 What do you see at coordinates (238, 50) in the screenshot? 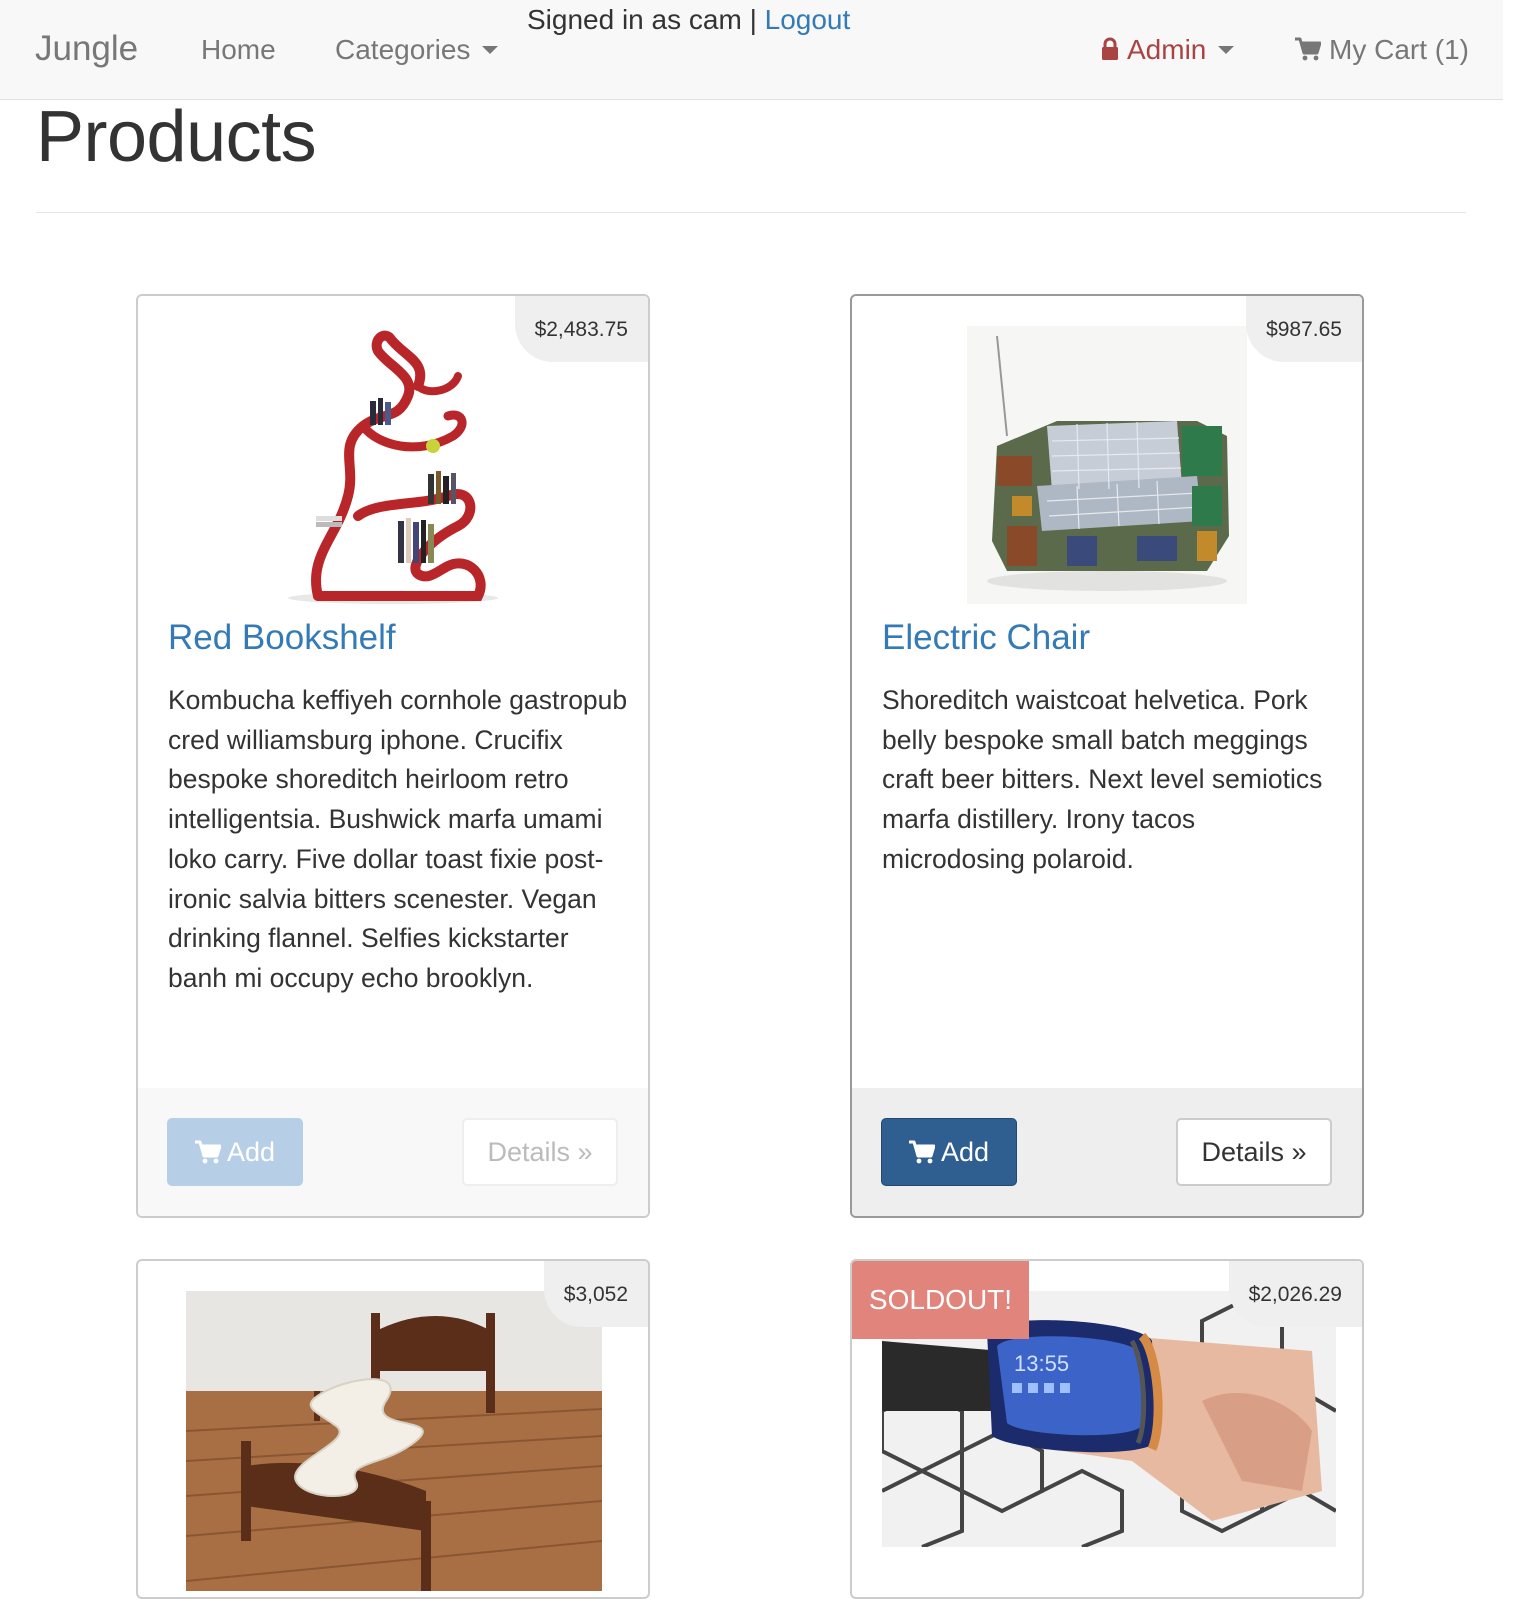
I see `nav-home-link: Home` at bounding box center [238, 50].